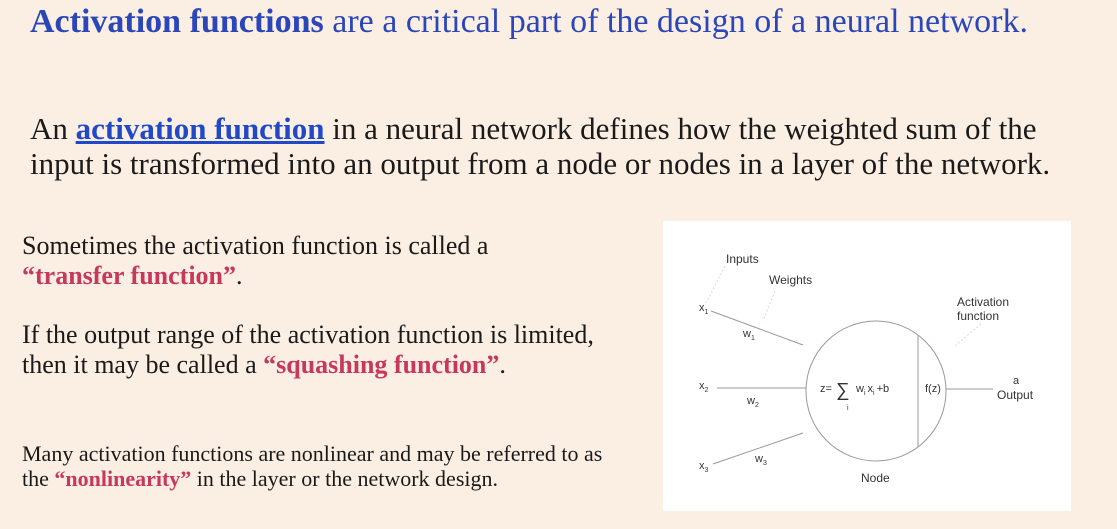 The height and width of the screenshot is (529, 1117). Describe the element at coordinates (707, 312) in the screenshot. I see `x1-subscript: 1` at that location.